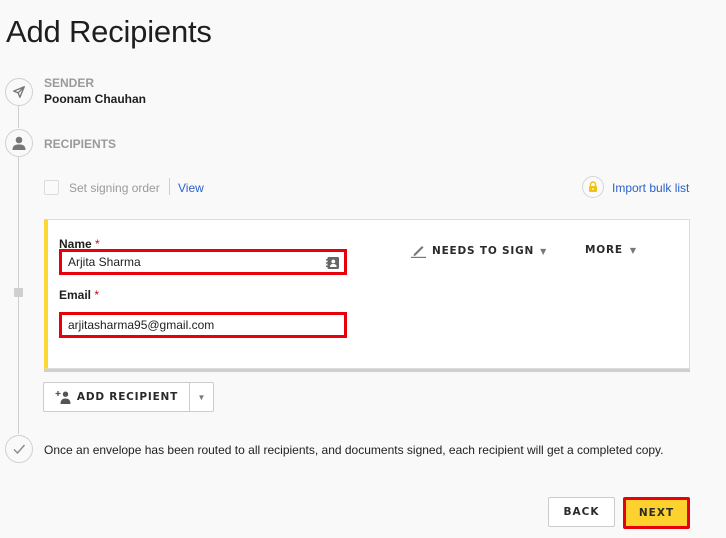 This screenshot has height=538, width=726. I want to click on pen-icon, so click(418, 252).